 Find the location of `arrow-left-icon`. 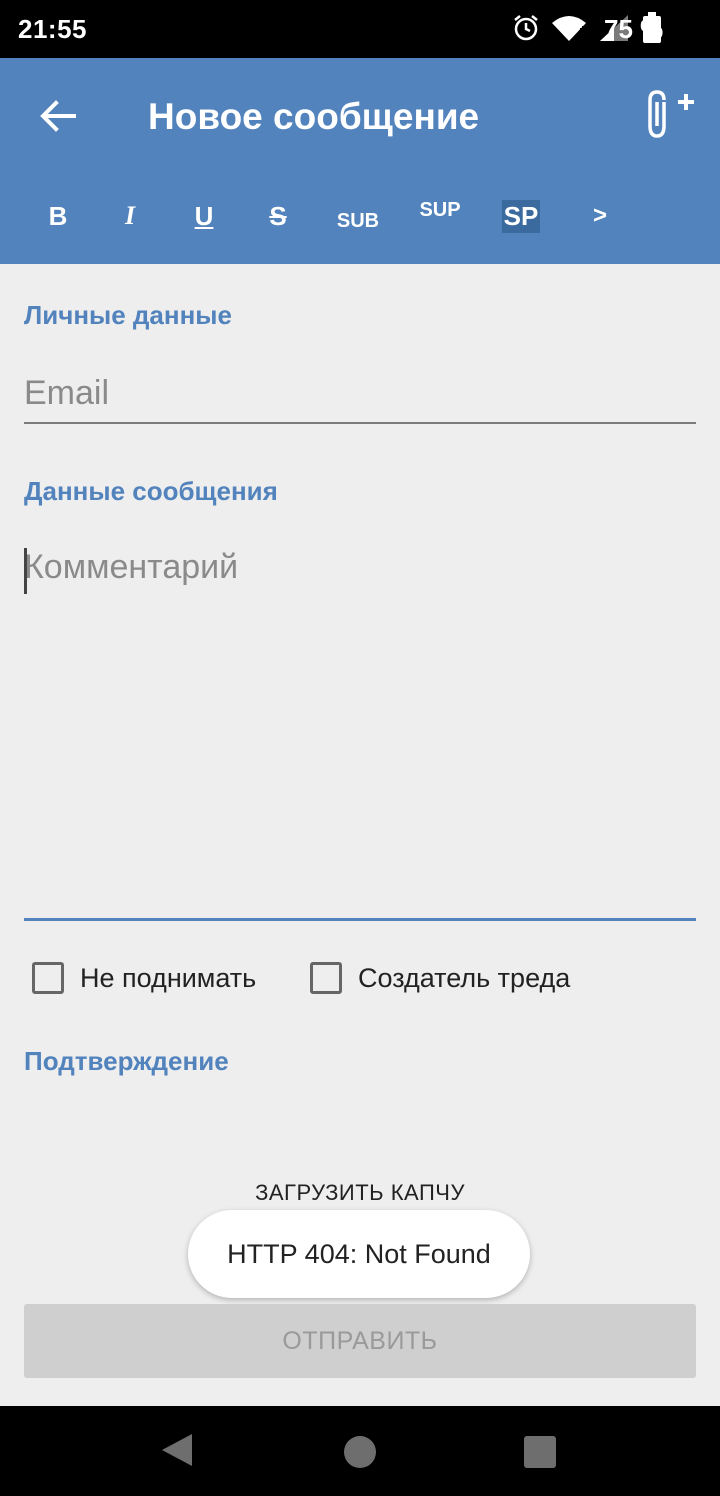

arrow-left-icon is located at coordinates (58, 118).